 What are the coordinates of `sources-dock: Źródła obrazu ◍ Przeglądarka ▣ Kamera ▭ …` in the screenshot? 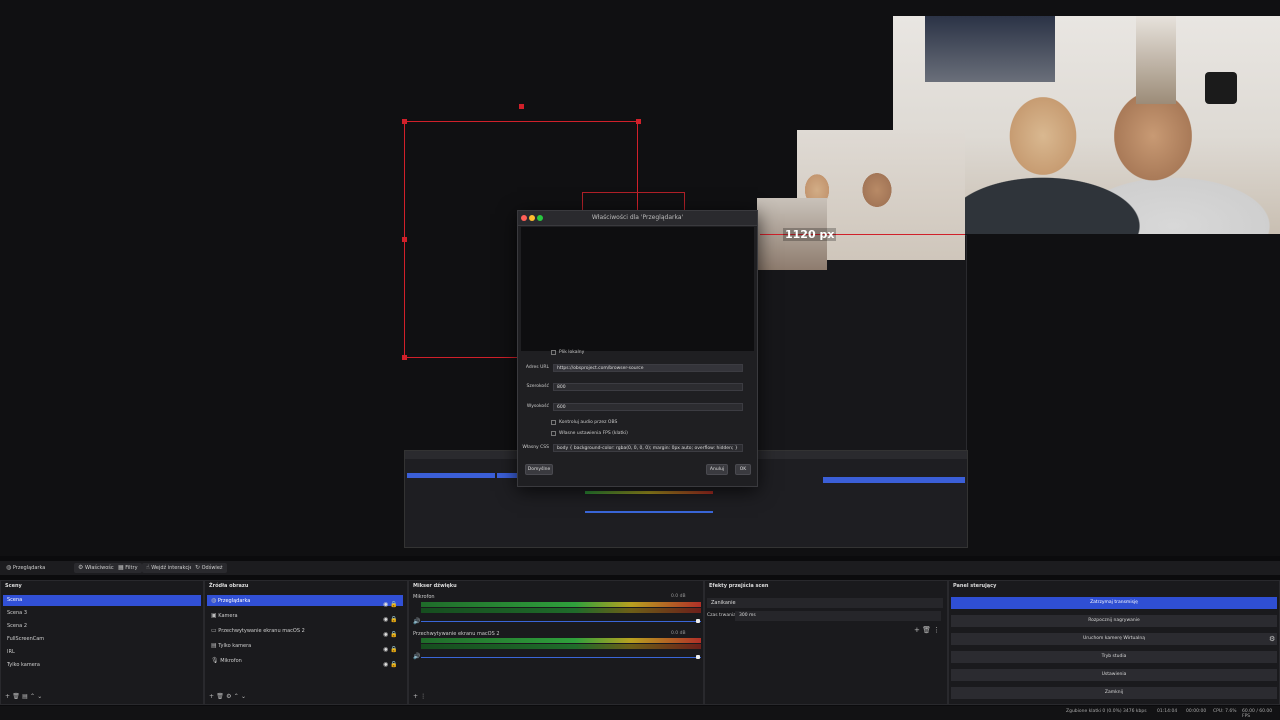 It's located at (306, 642).